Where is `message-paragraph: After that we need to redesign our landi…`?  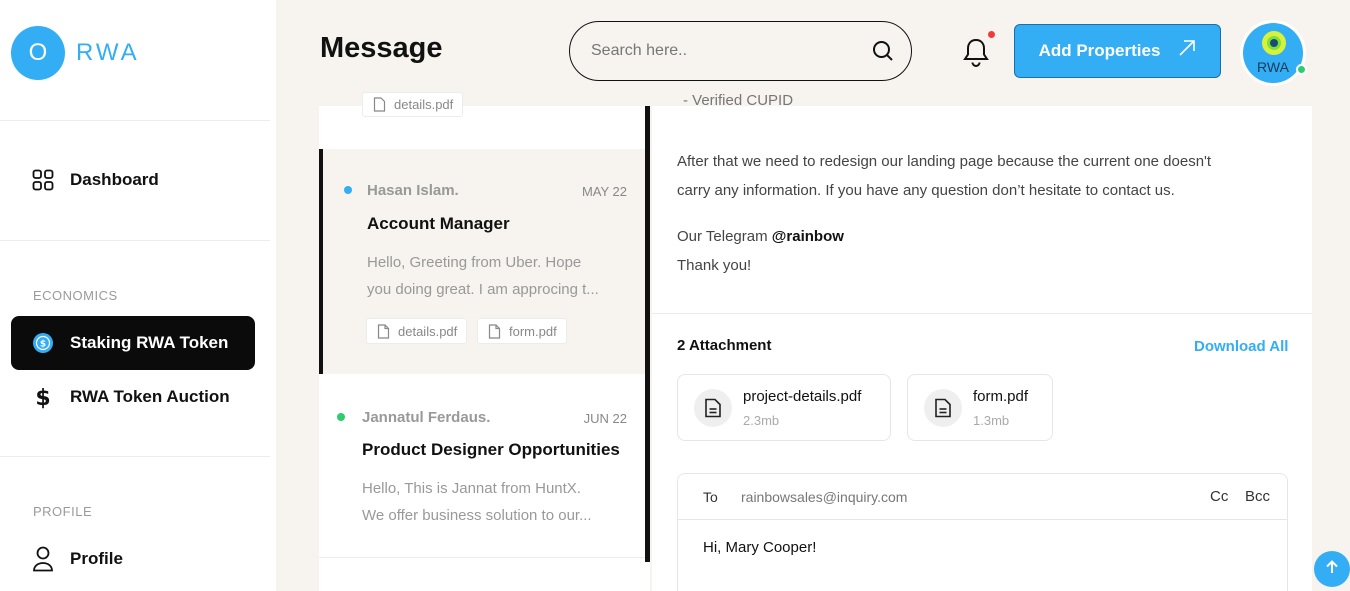
message-paragraph: After that we need to redesign our landi… is located at coordinates (944, 176).